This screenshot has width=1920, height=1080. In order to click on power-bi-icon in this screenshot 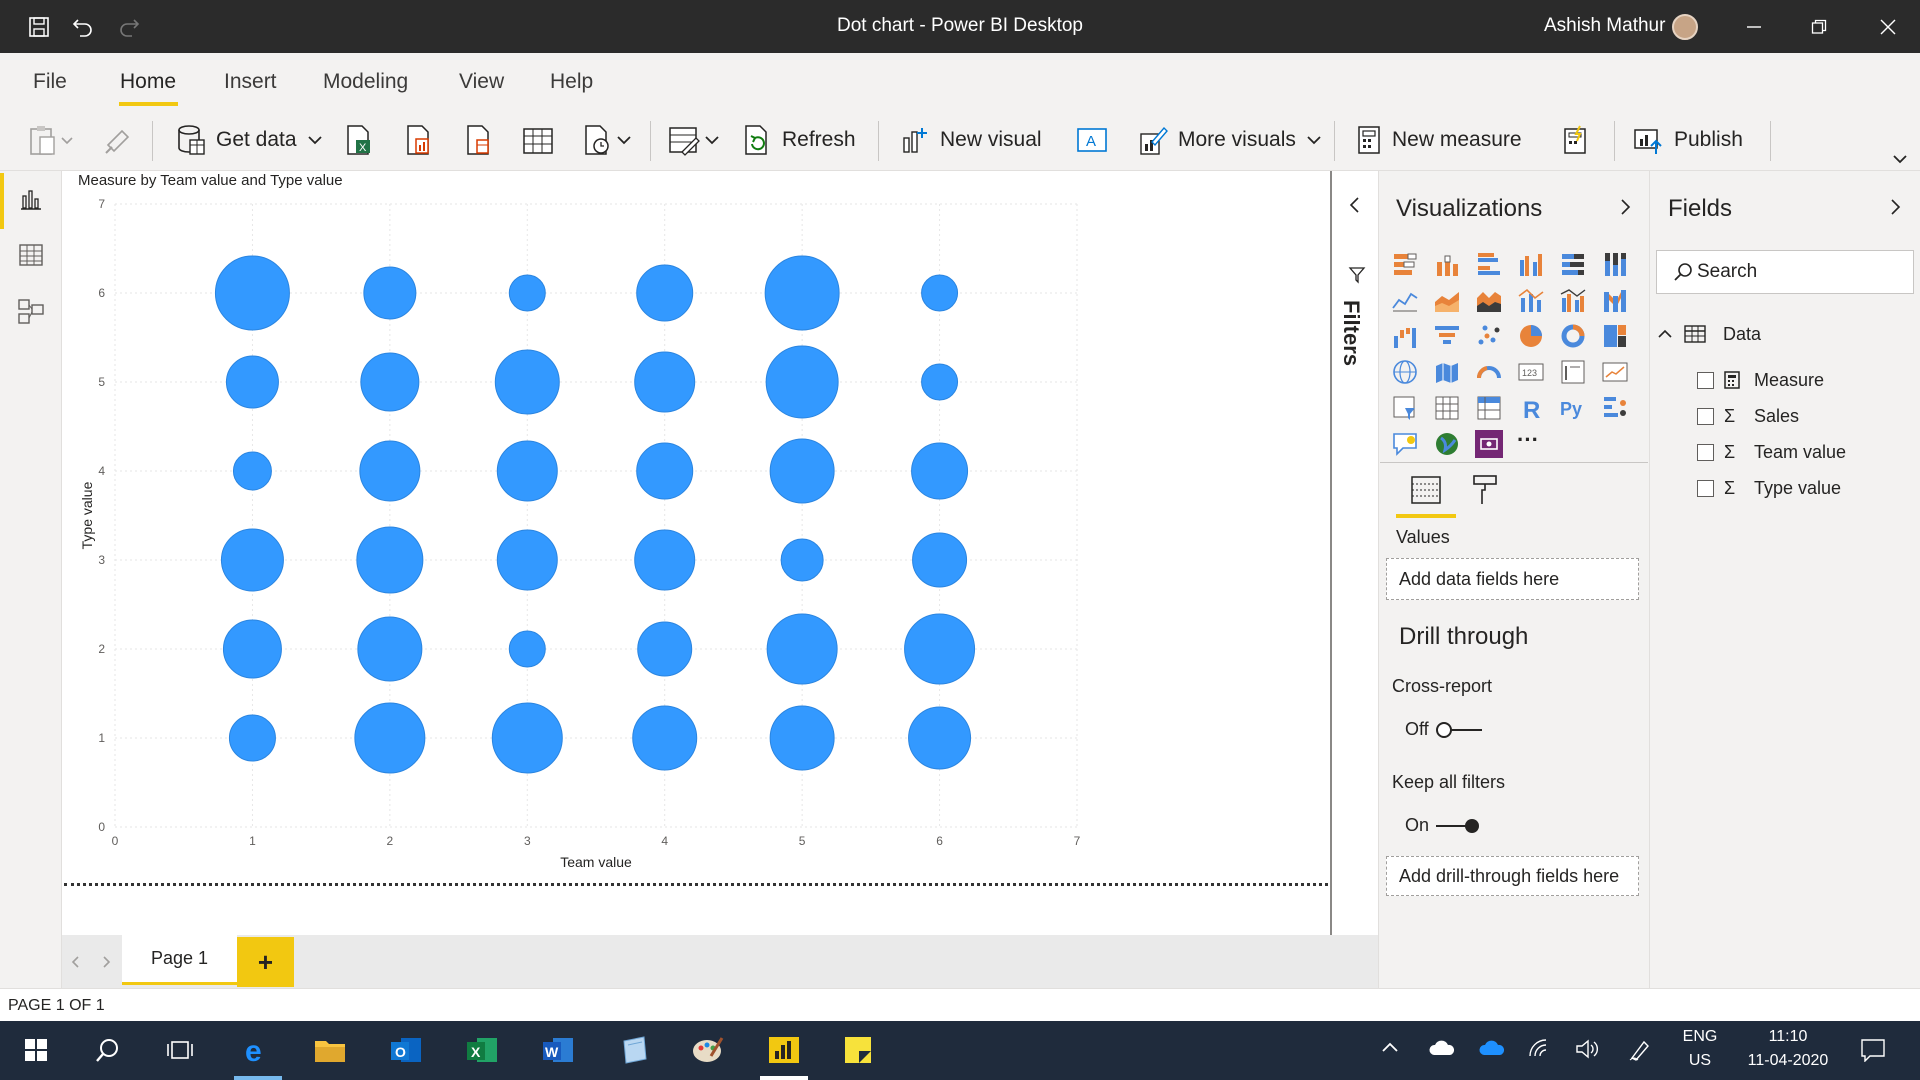, I will do `click(784, 1050)`.